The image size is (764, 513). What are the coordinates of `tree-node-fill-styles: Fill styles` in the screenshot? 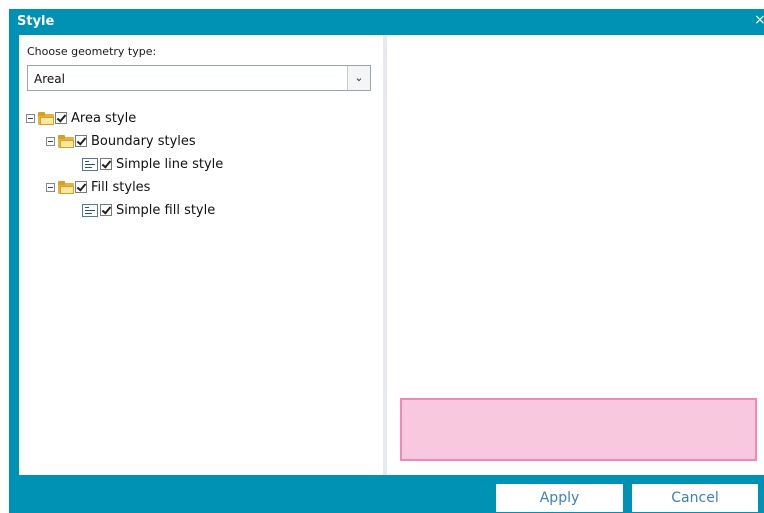 It's located at (98, 187).